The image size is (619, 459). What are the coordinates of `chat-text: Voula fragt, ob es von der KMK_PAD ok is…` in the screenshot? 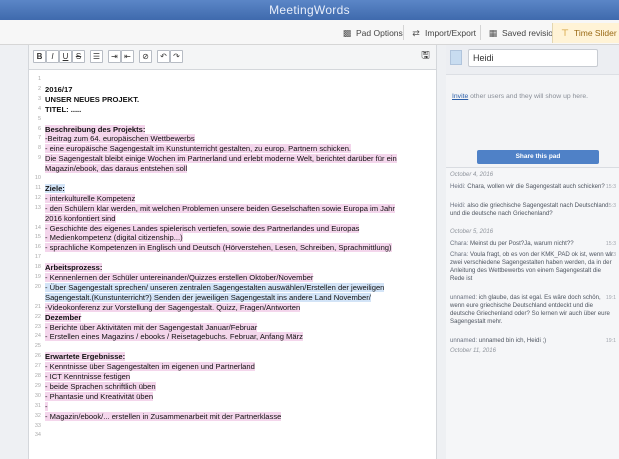 It's located at (532, 266).